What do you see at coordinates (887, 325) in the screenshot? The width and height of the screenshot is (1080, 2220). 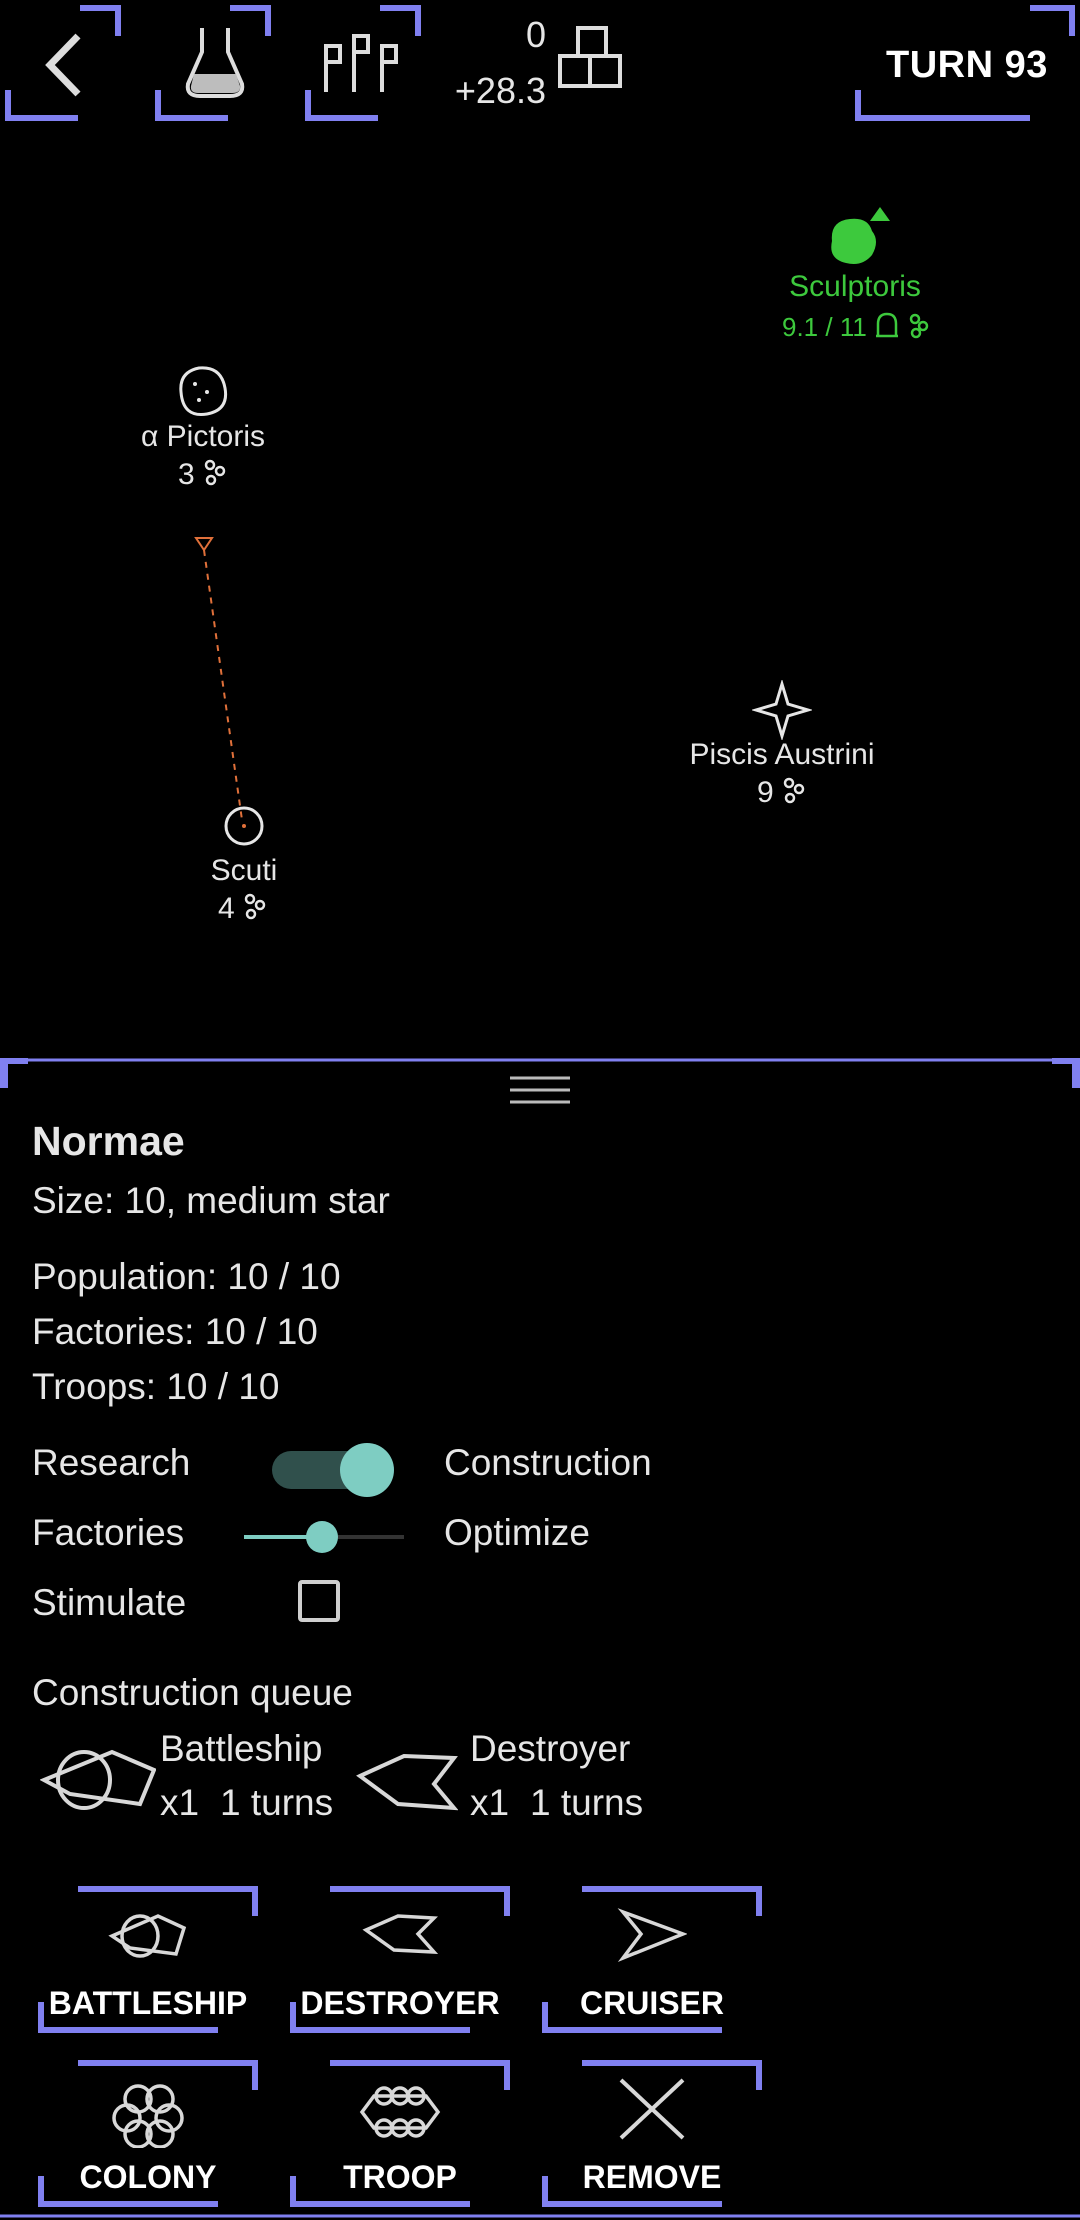 I see `bell-icon` at bounding box center [887, 325].